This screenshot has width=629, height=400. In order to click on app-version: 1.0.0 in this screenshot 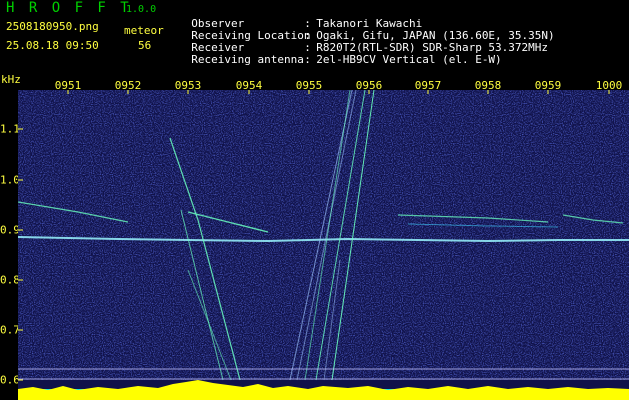, I will do `click(141, 9)`.